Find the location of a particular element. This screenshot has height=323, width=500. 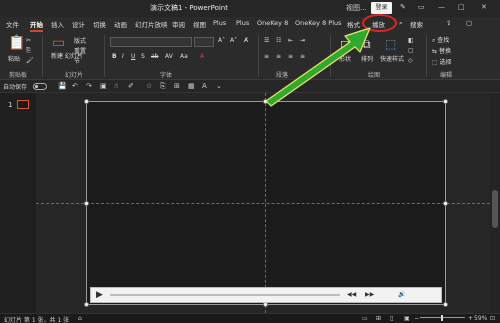

arrow-body is located at coordinates (318, 67).